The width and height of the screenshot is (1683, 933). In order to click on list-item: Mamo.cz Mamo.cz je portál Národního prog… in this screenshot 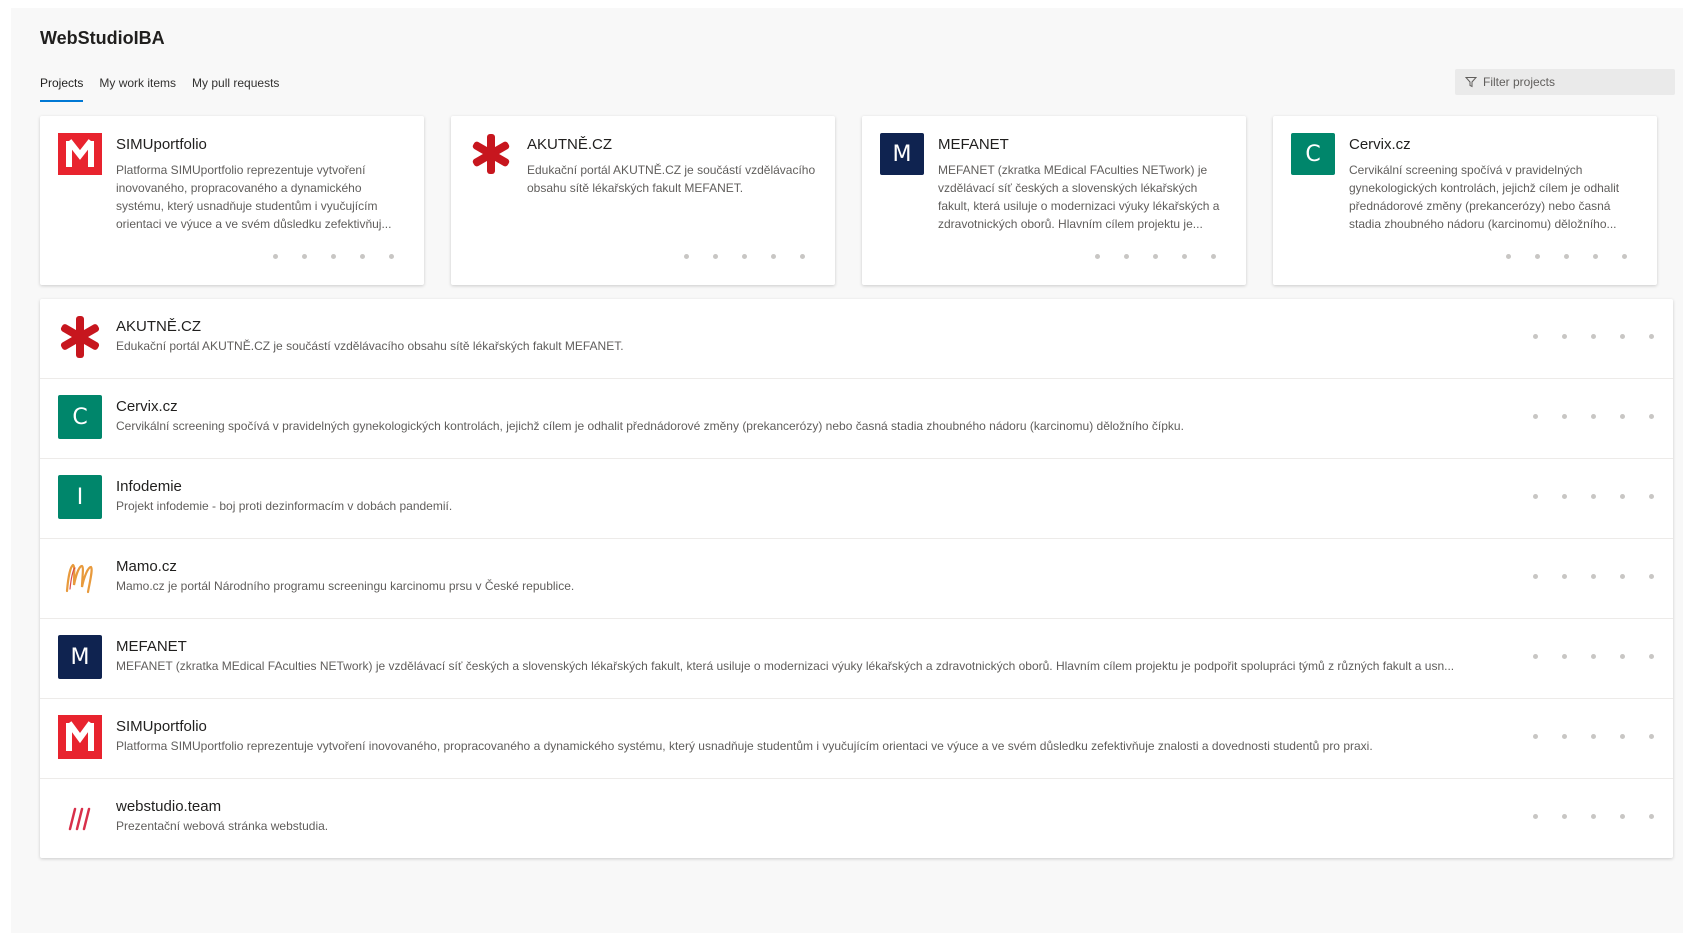, I will do `click(856, 579)`.